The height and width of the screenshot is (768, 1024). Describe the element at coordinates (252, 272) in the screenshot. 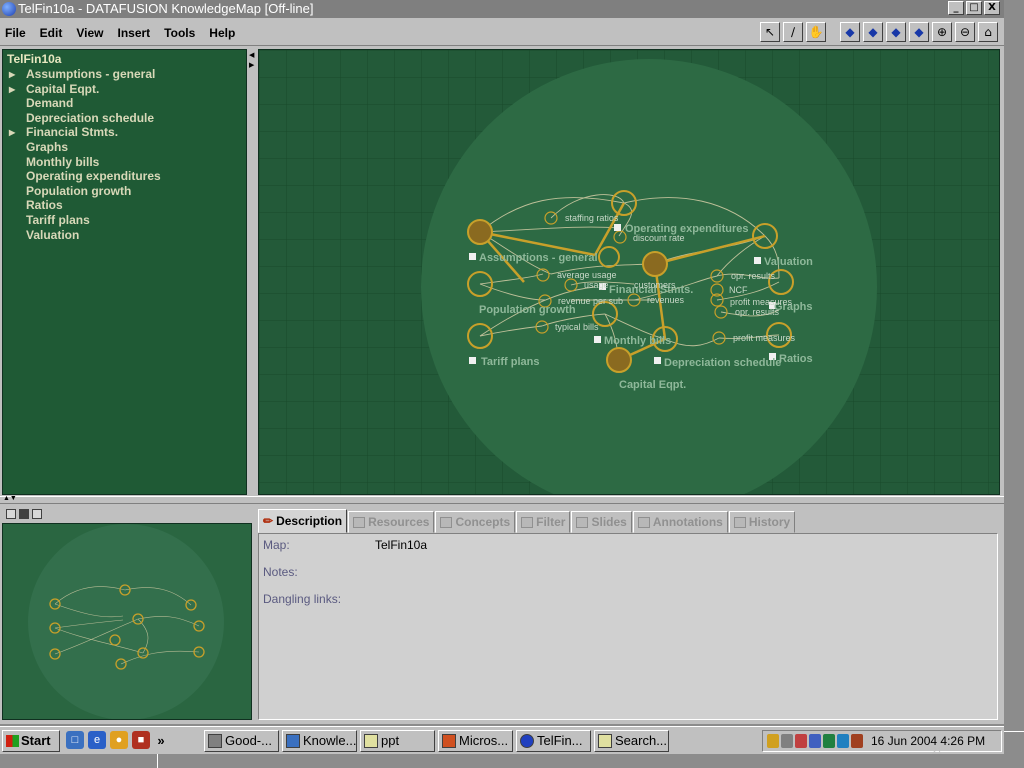

I see `vertical-splitter: ◀ ▶` at that location.